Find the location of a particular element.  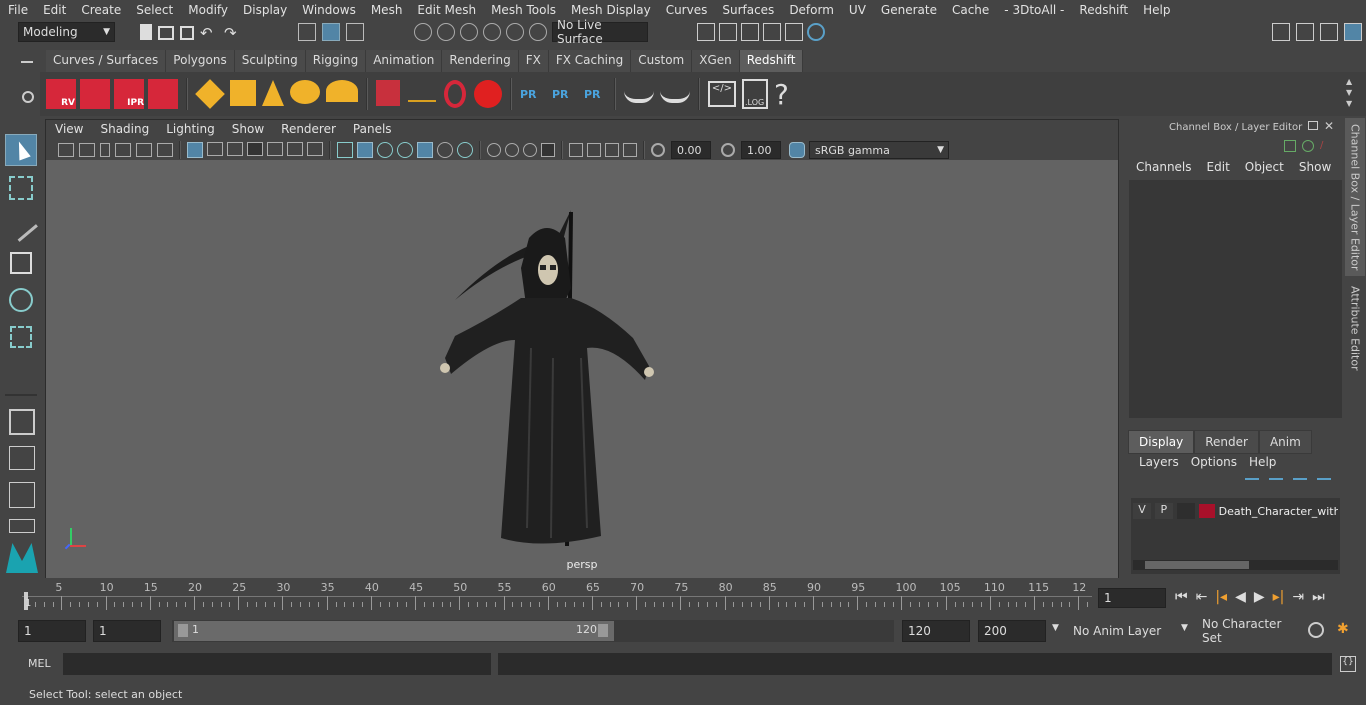

menu-generate: Generate is located at coordinates (908, 10).